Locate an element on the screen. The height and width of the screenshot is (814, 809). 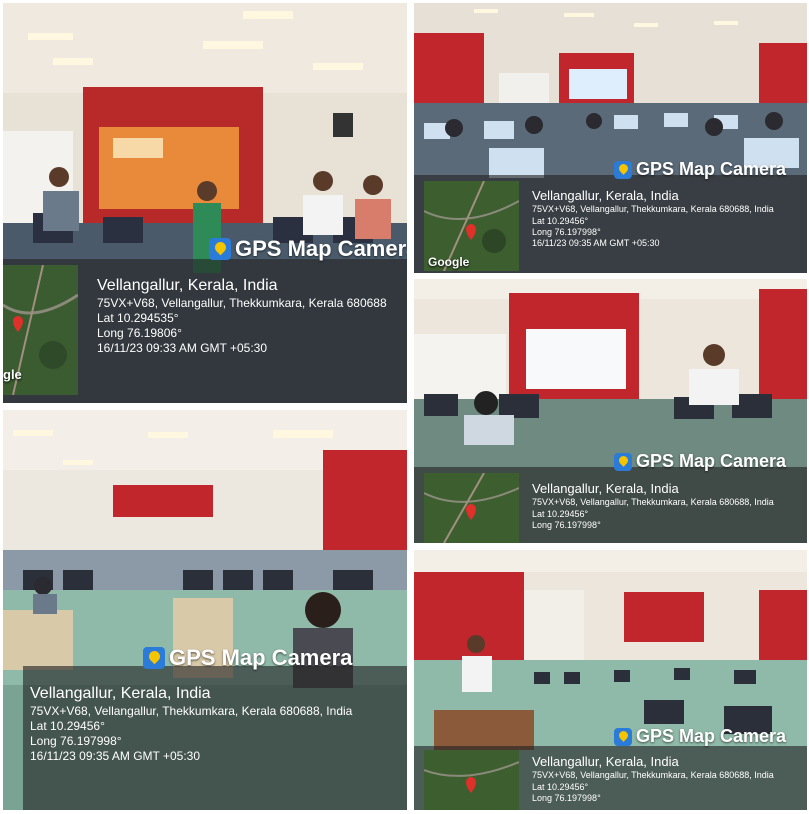
google-watermark: Google is located at coordinates (449, 262).